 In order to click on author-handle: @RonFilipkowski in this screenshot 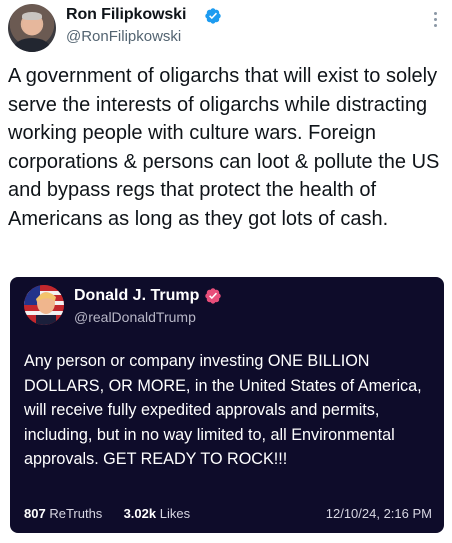, I will do `click(123, 36)`.